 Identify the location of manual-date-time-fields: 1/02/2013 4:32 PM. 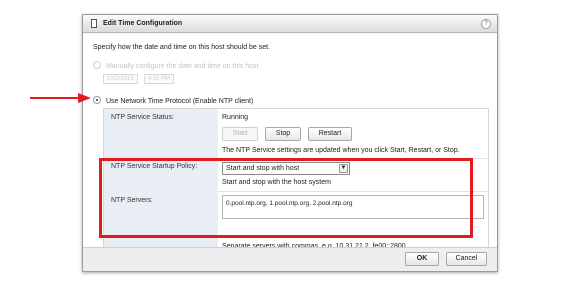
(140, 79).